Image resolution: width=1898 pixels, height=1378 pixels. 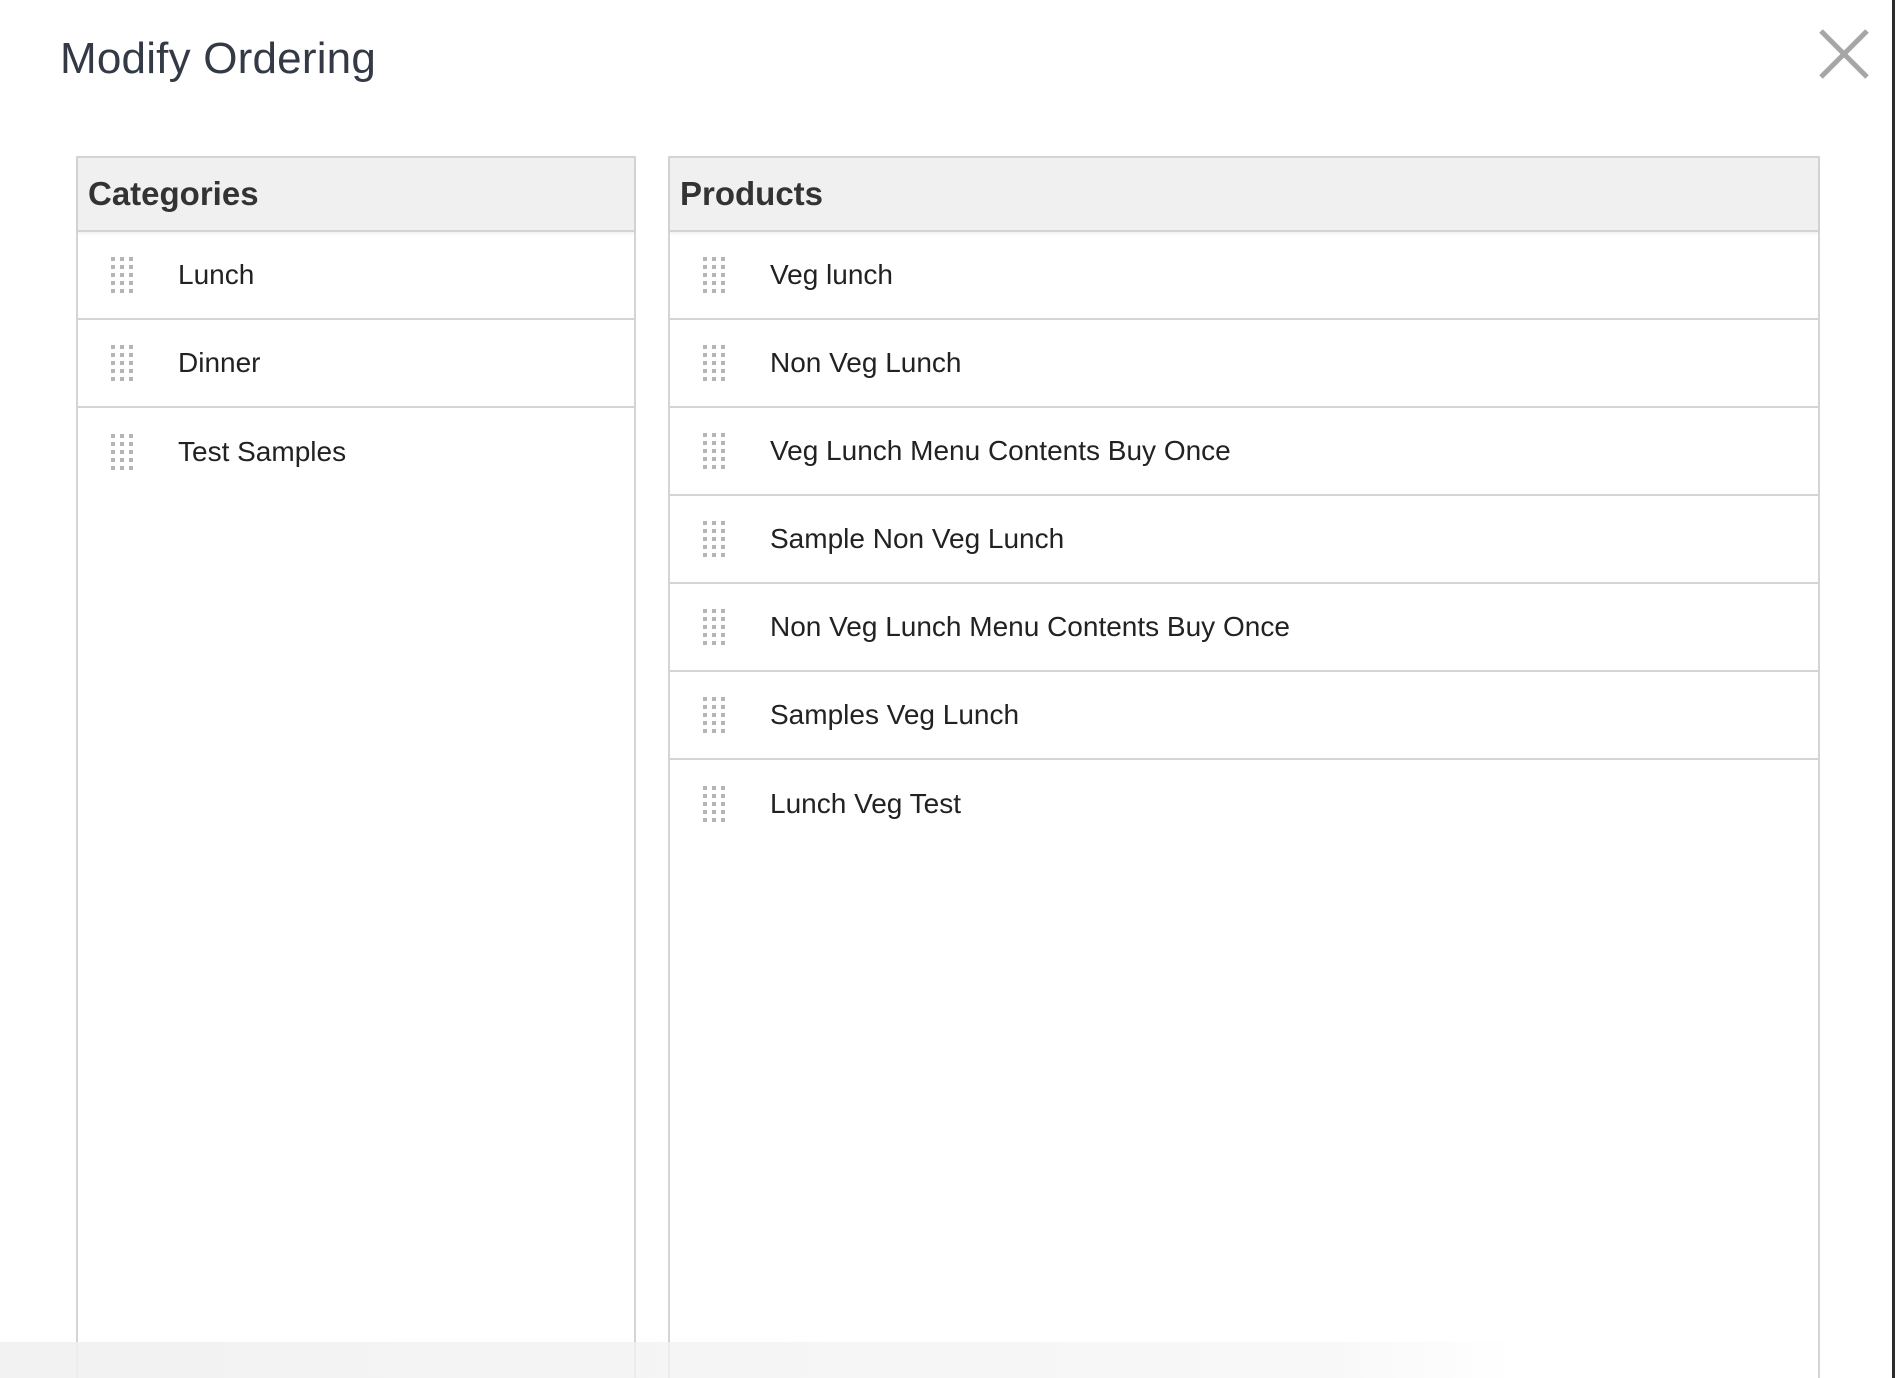 I want to click on categories-list: Lunch Dinner Test Samples, so click(x=356, y=364).